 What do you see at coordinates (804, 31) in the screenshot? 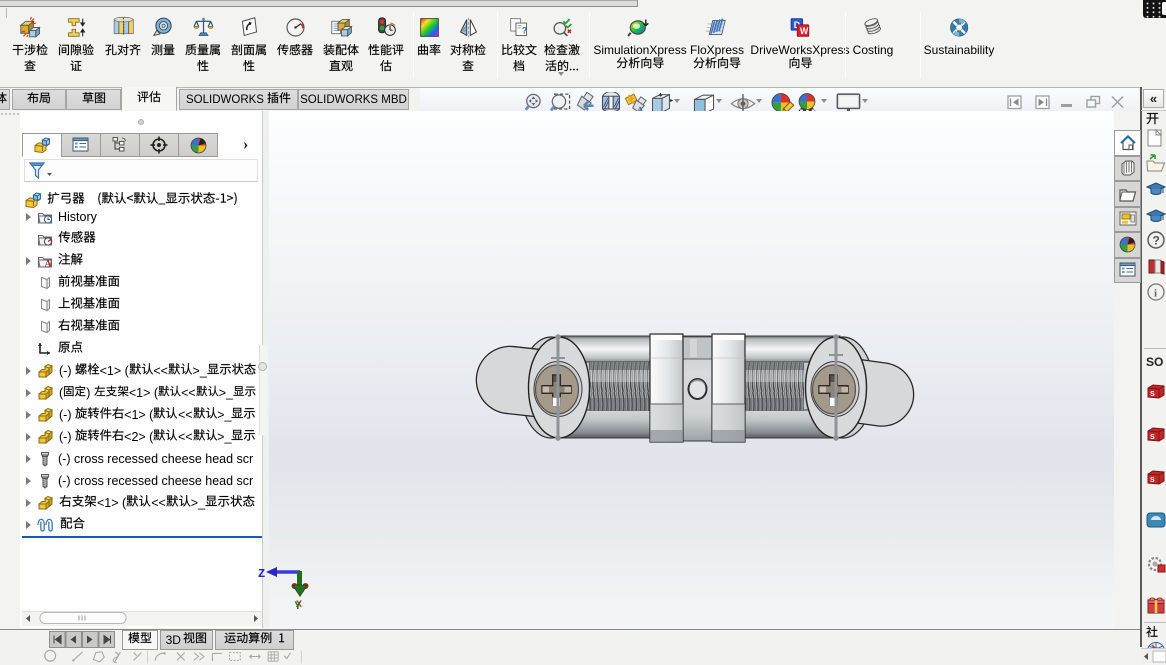
I see `svg-text: W` at bounding box center [804, 31].